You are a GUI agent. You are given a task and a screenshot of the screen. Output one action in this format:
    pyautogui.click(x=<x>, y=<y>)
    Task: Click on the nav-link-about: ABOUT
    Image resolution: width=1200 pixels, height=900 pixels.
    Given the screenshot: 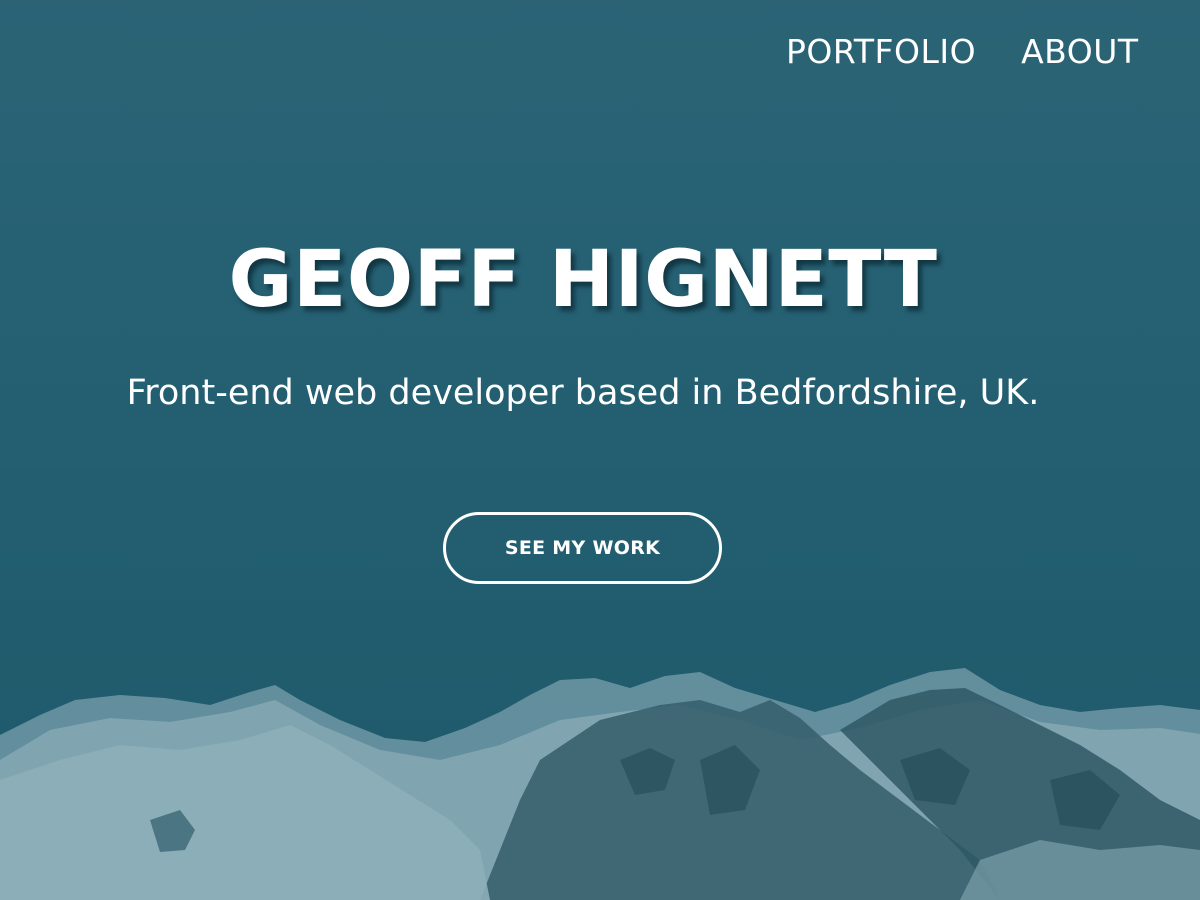 What is the action you would take?
    pyautogui.click(x=1079, y=52)
    